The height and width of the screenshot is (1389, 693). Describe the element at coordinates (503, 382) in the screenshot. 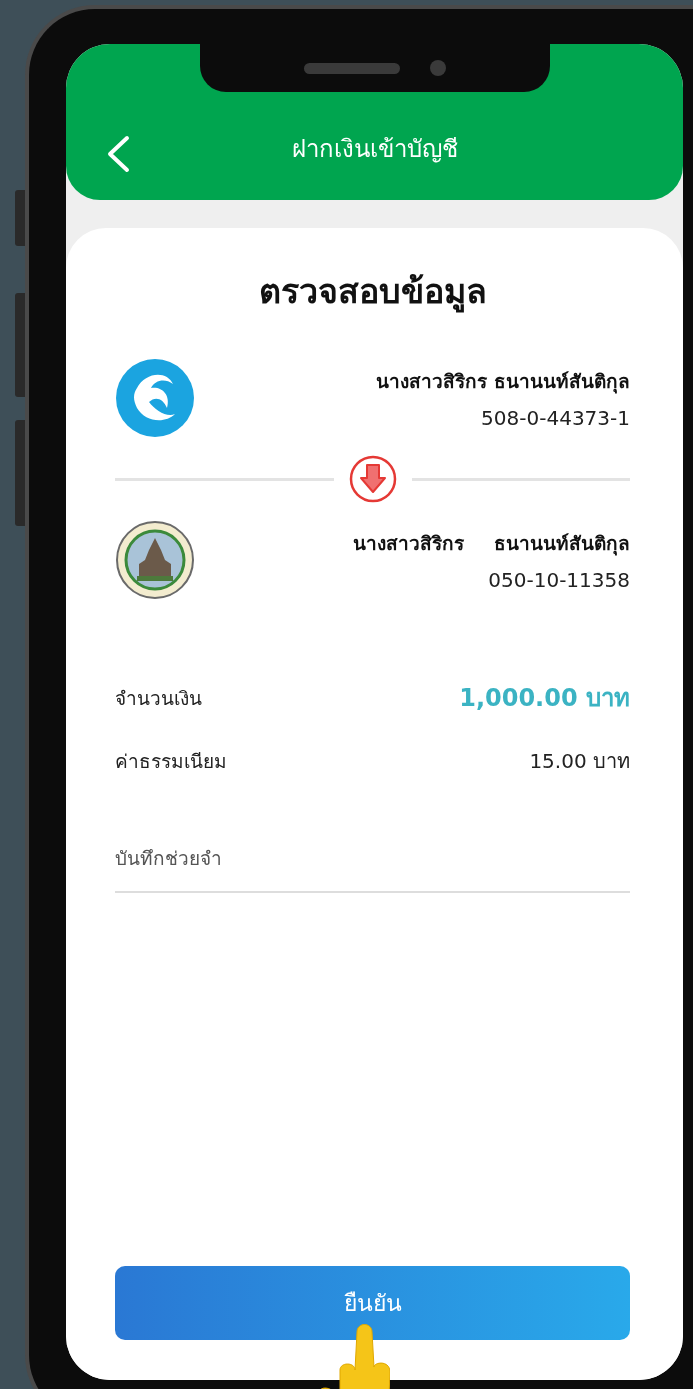

I see `sender-name: นางสาวสิริกร ธนานนท์สันติกุล` at that location.